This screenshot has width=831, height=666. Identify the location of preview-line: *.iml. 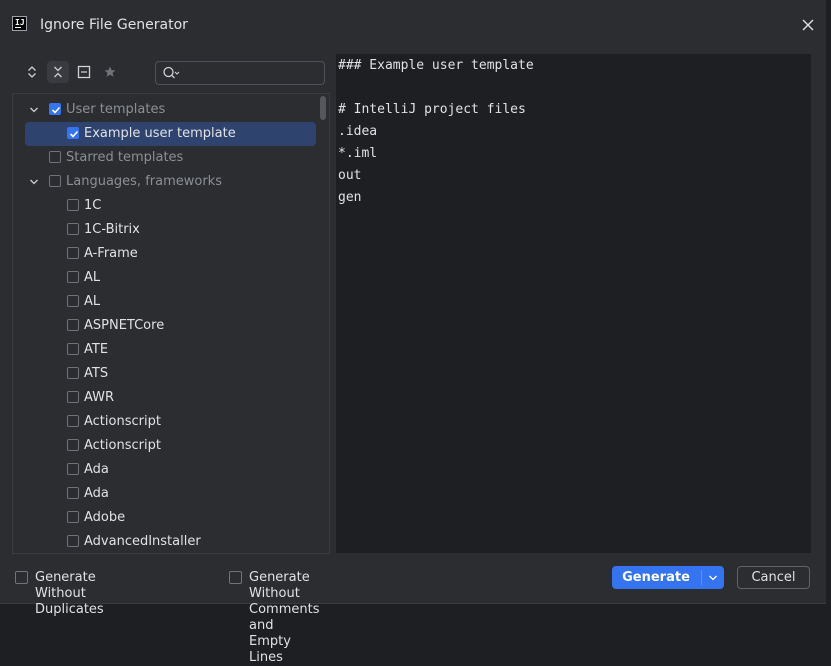
(358, 153).